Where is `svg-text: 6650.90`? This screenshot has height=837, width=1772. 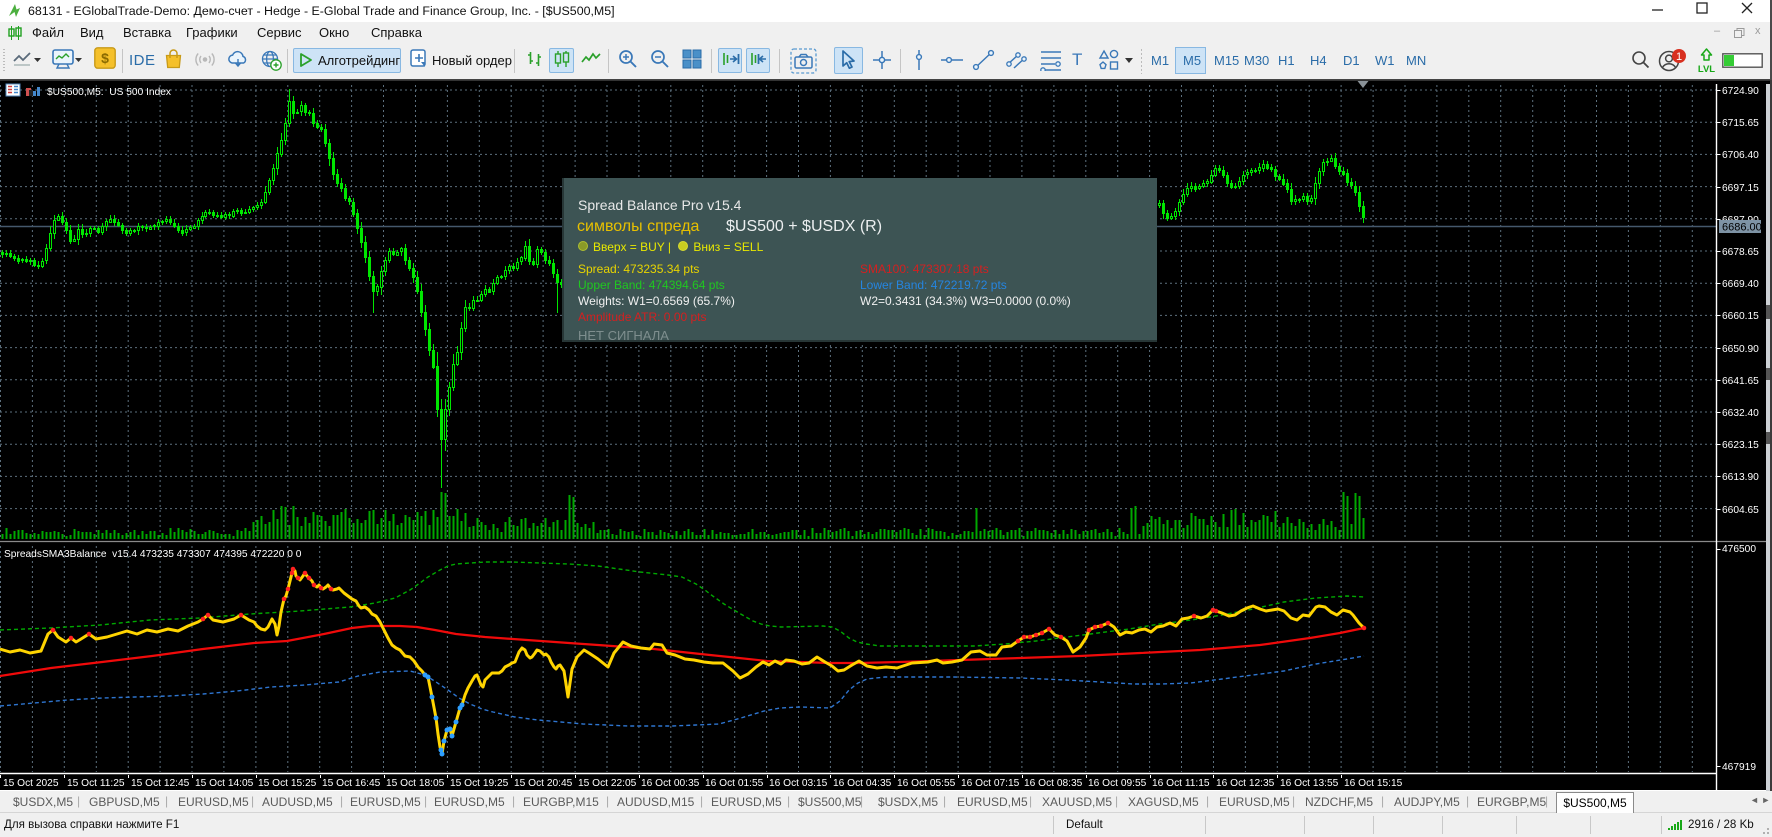 svg-text: 6650.90 is located at coordinates (1740, 349).